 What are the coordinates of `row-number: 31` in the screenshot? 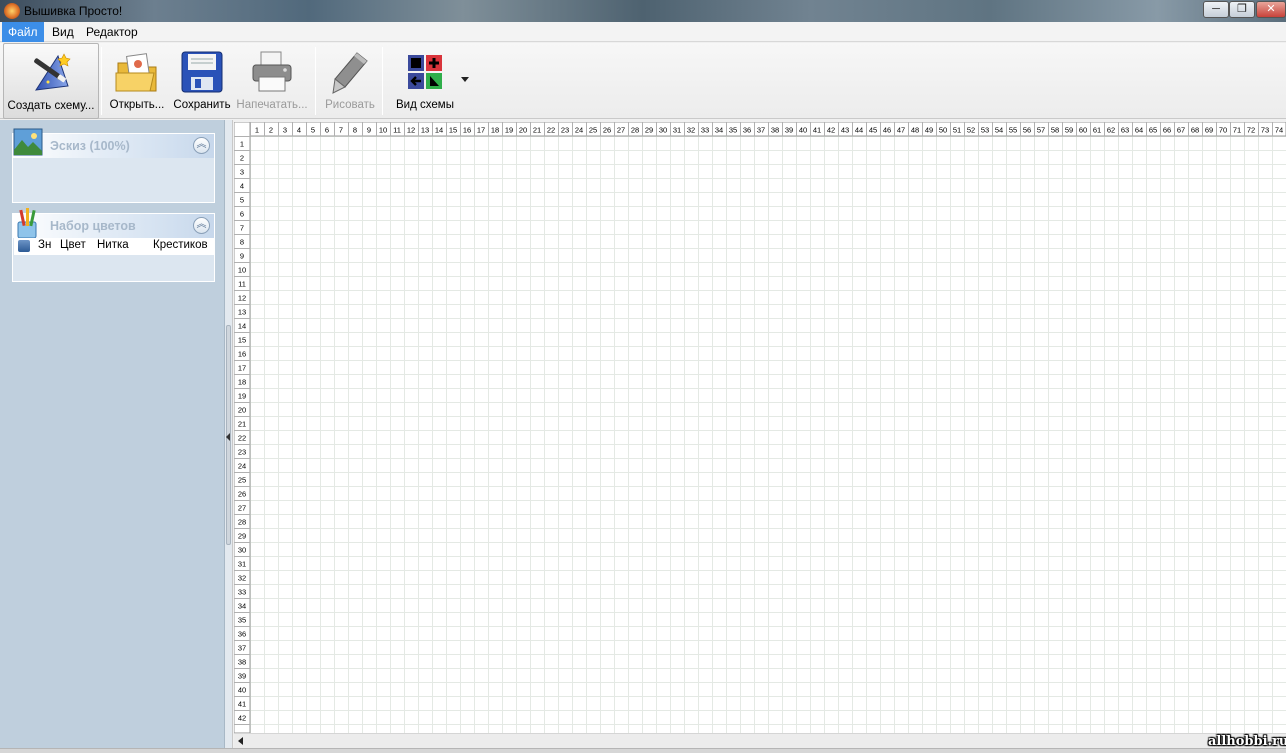 It's located at (242, 564).